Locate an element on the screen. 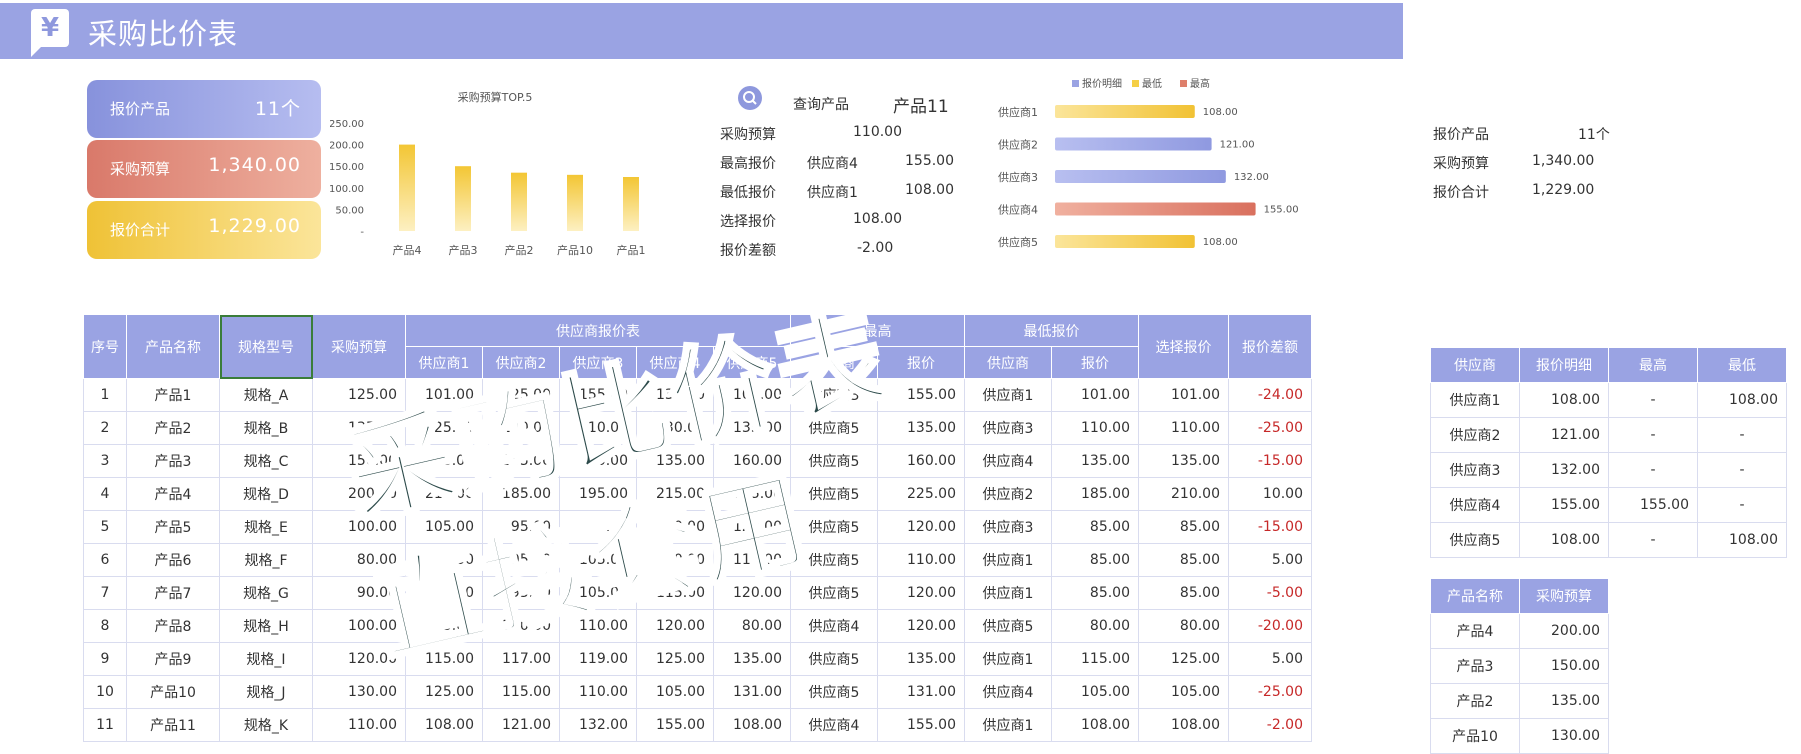 The image size is (1801, 754). table-cell: 产品6 is located at coordinates (173, 560).